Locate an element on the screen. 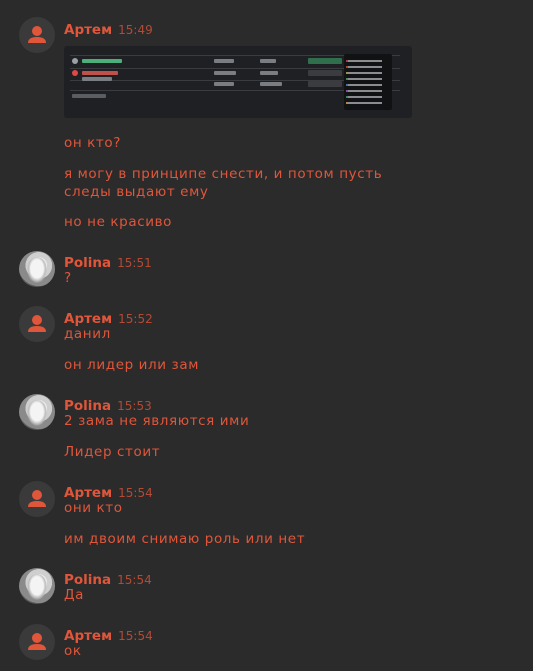 The width and height of the screenshot is (533, 671). message-header: Артем 15:52 is located at coordinates (108, 317).